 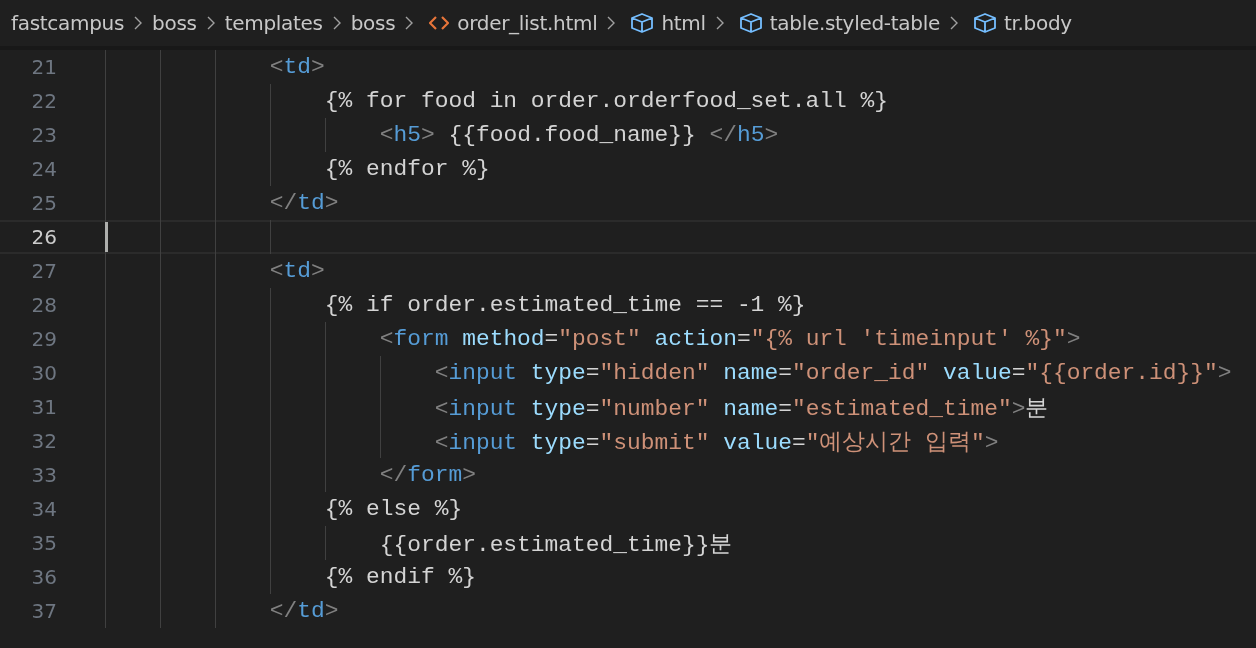 I want to click on line-number: 30, so click(x=43, y=373).